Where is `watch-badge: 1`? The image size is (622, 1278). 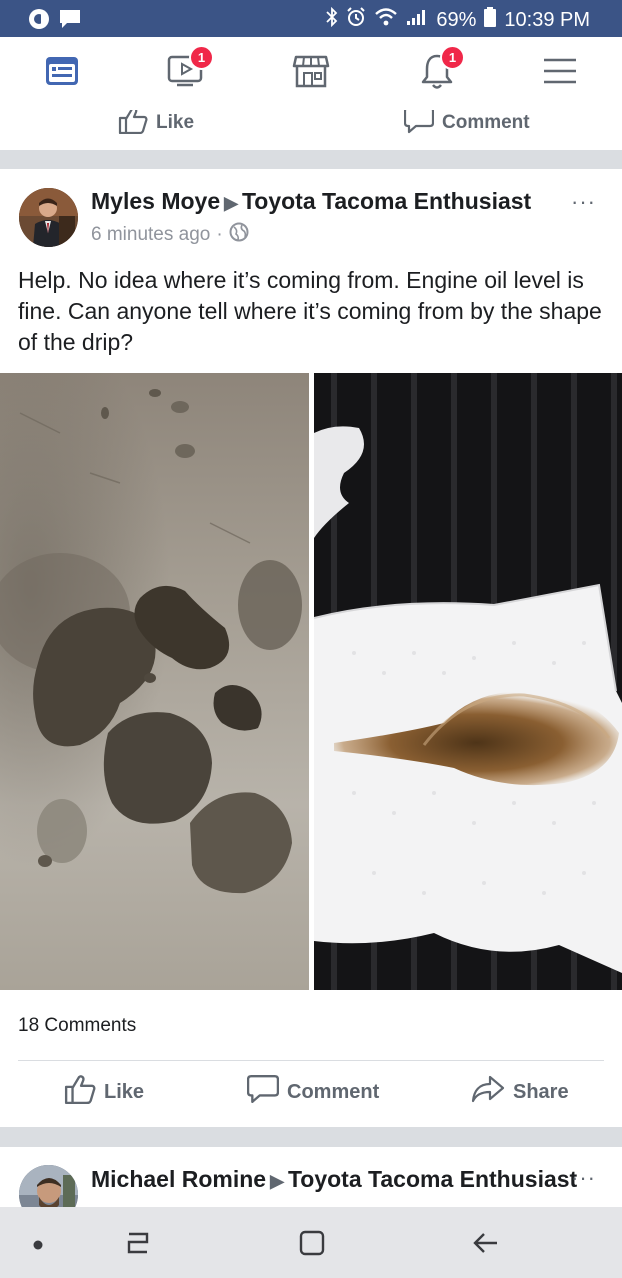 watch-badge: 1 is located at coordinates (201, 57).